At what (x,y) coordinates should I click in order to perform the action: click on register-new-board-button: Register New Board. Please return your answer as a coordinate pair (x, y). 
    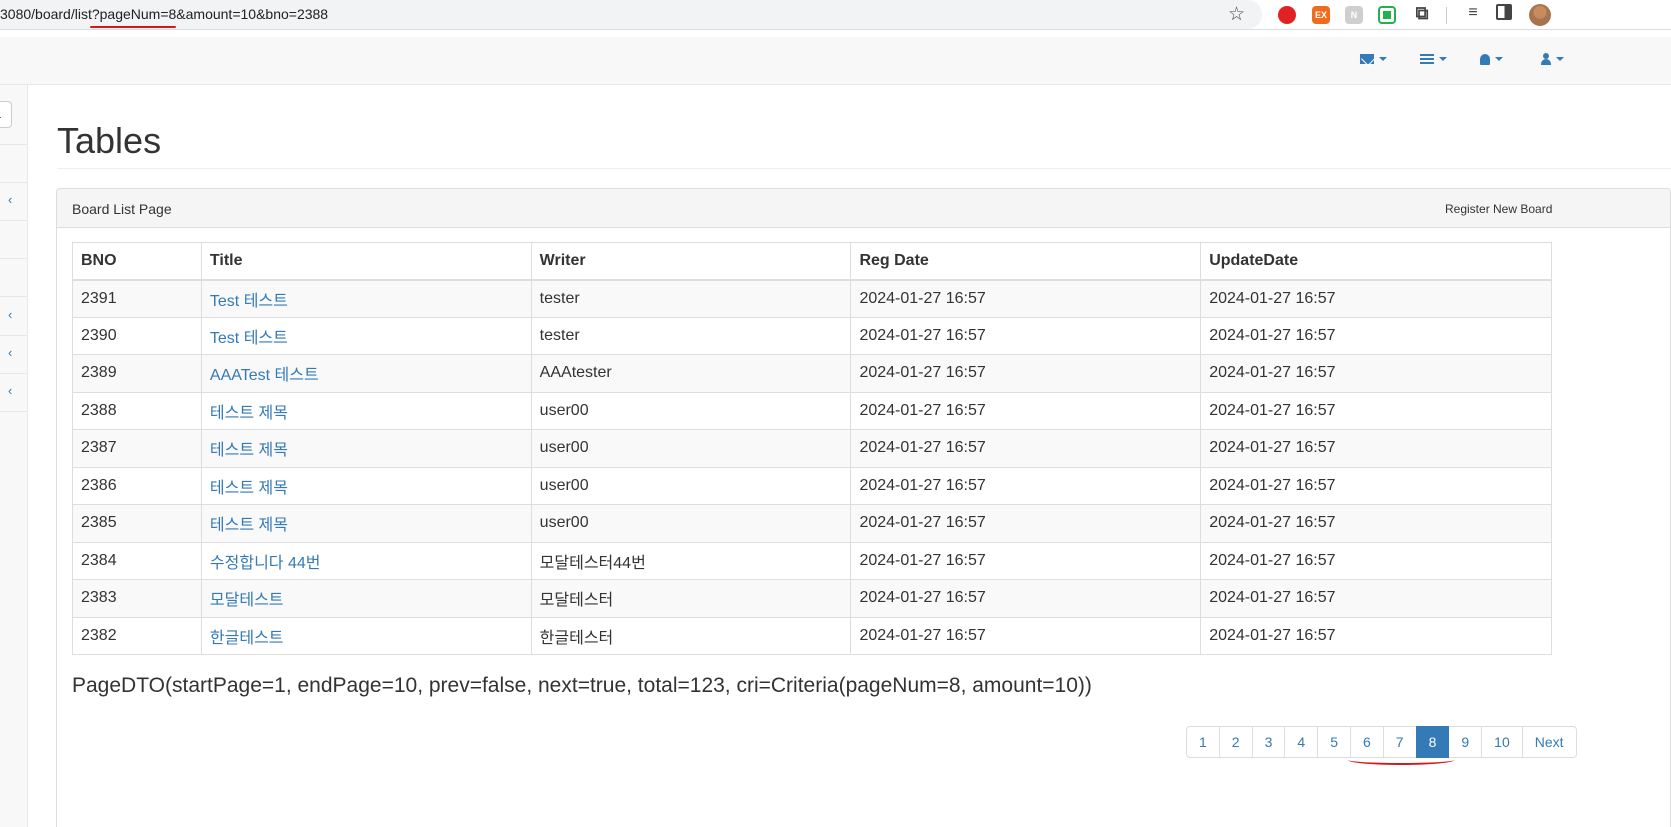
    Looking at the image, I should click on (1499, 209).